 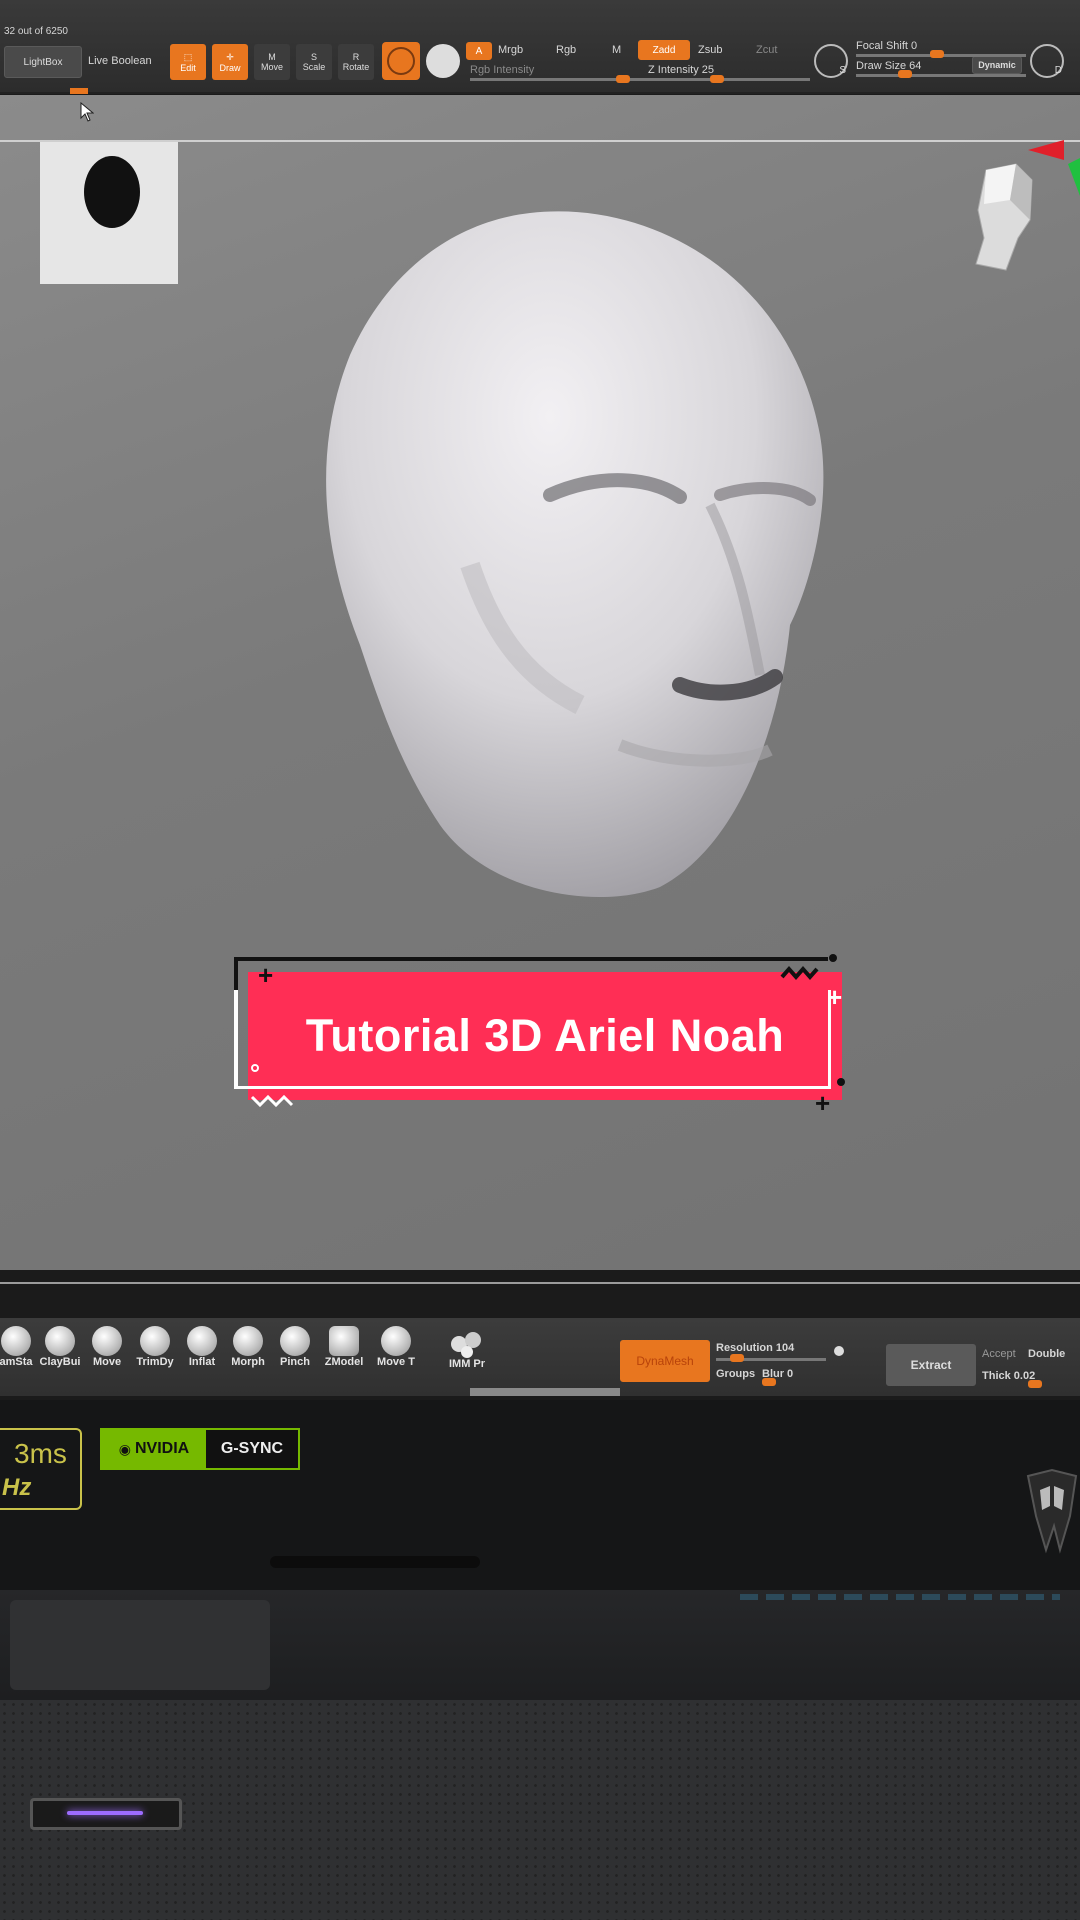 What do you see at coordinates (737, 1358) in the screenshot?
I see `resolution-knob` at bounding box center [737, 1358].